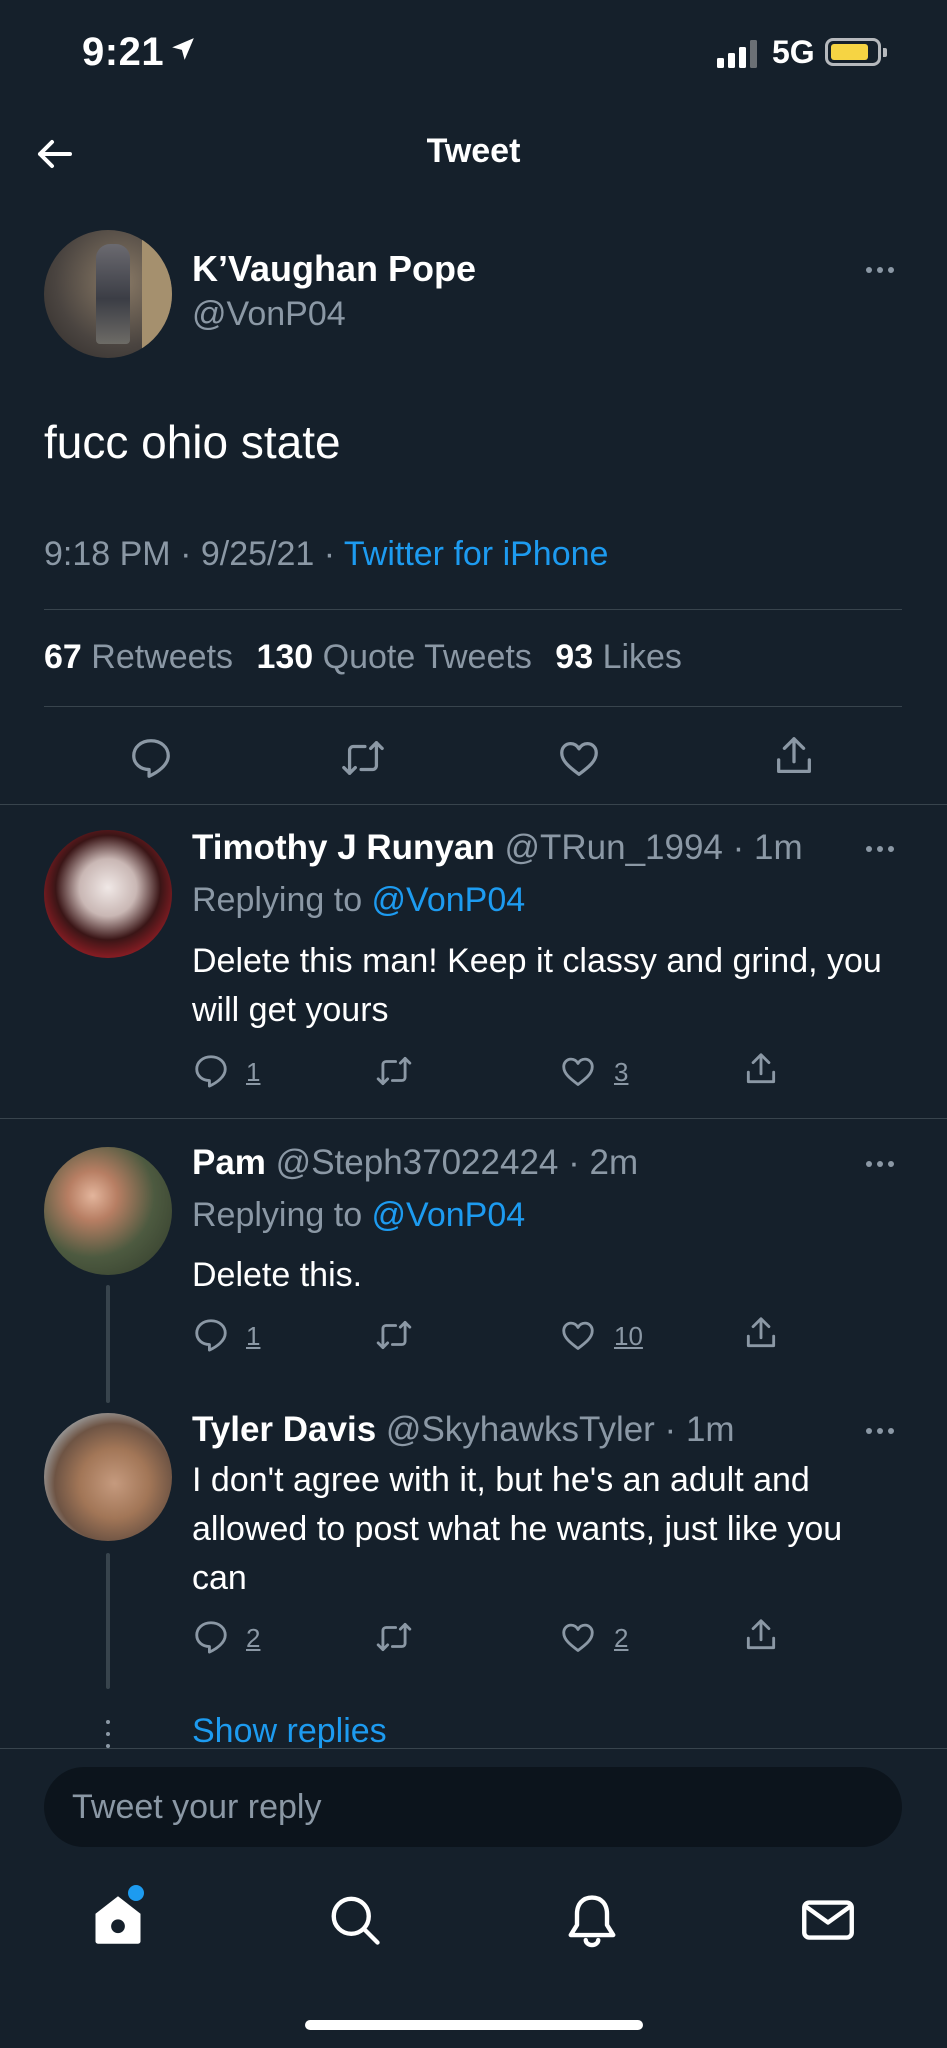 The image size is (947, 2048). What do you see at coordinates (592, 1920) in the screenshot?
I see `bell-icon` at bounding box center [592, 1920].